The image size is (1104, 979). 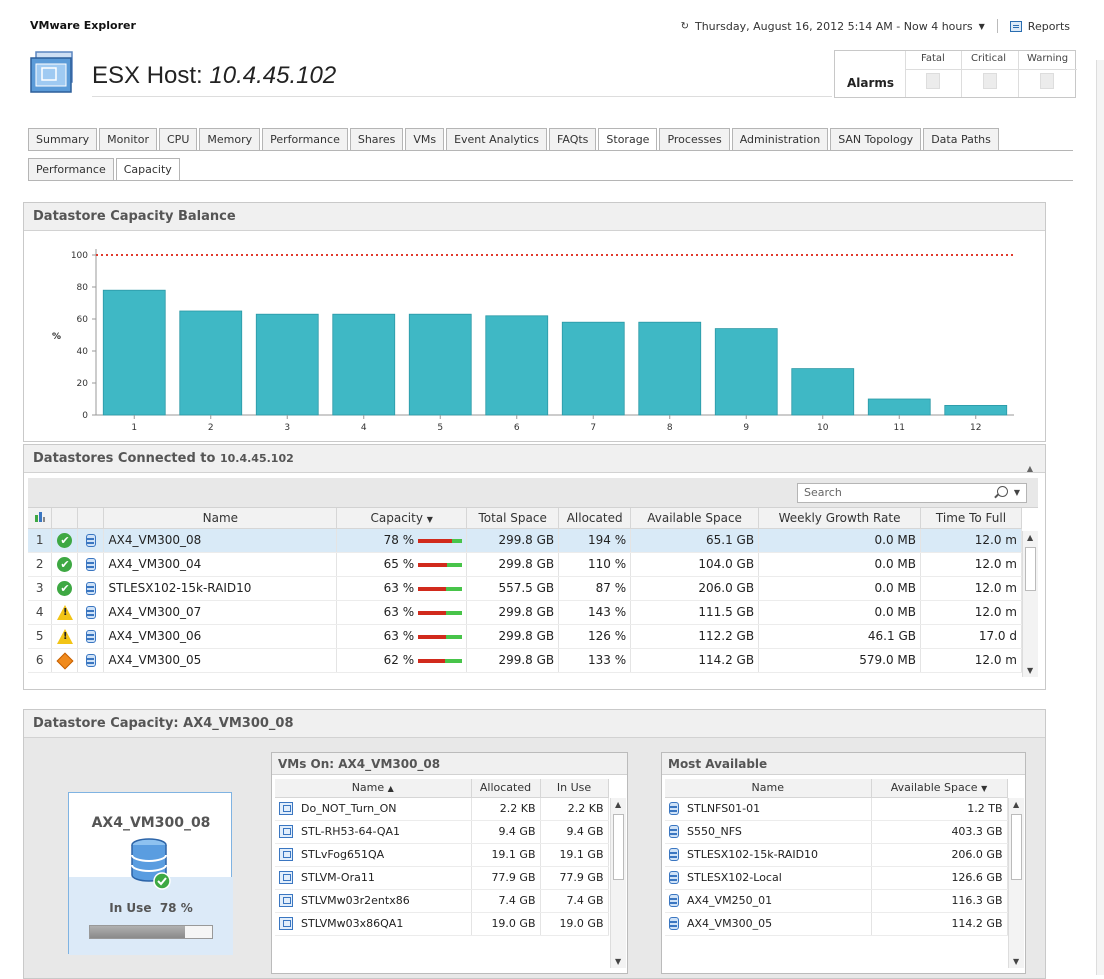 I want to click on col-capacity: Capacity ▼, so click(x=402, y=518).